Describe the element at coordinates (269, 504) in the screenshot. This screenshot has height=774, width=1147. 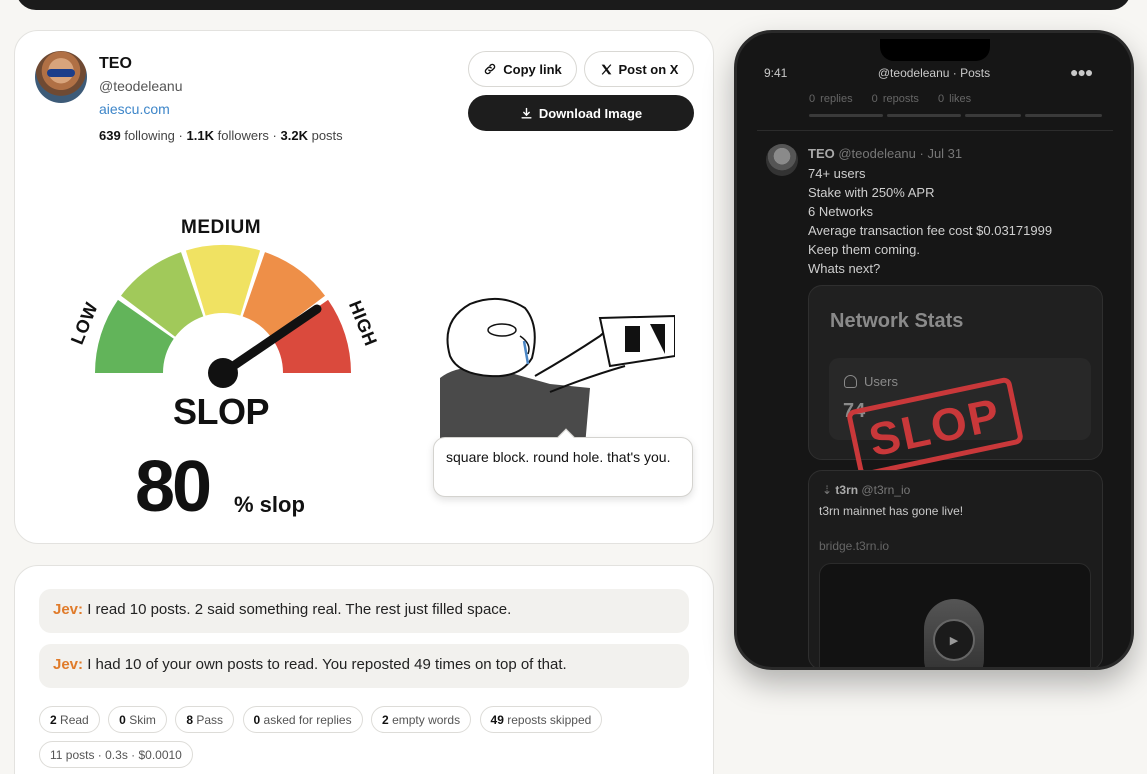
I see `slop-score-unit: % slop` at that location.